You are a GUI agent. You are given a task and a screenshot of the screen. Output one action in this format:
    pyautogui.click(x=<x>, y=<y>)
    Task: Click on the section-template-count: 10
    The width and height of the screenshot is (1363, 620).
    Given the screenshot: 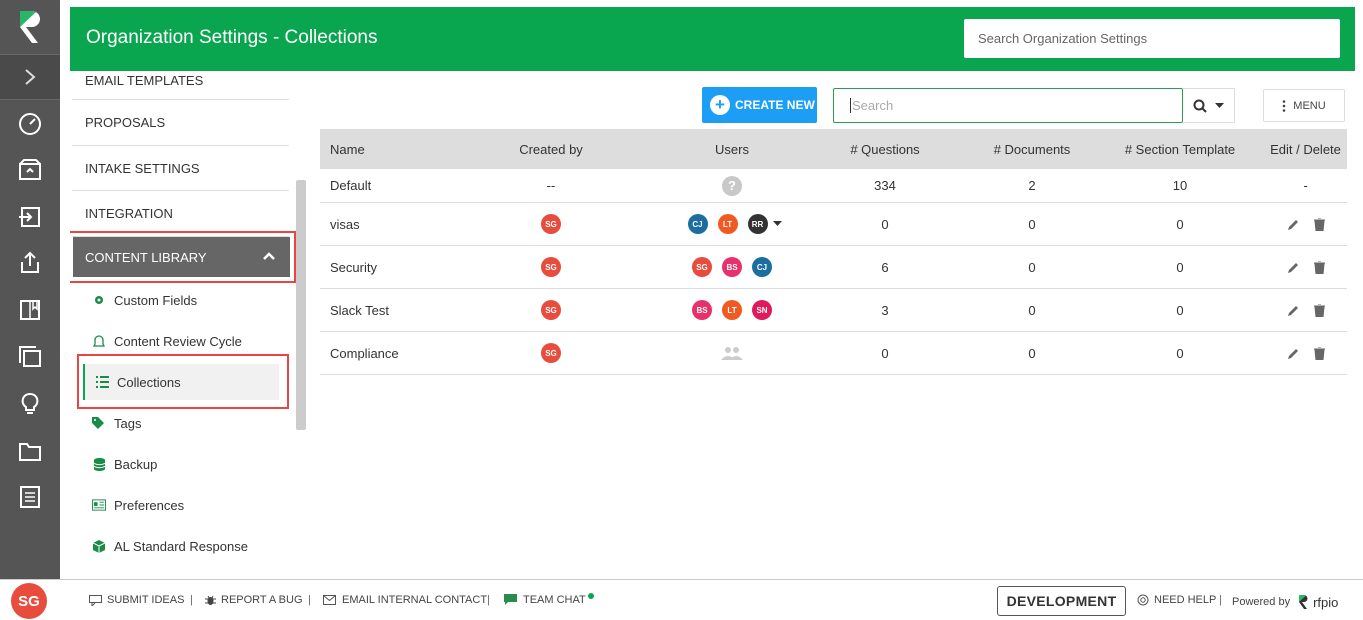 What is the action you would take?
    pyautogui.click(x=1180, y=185)
    